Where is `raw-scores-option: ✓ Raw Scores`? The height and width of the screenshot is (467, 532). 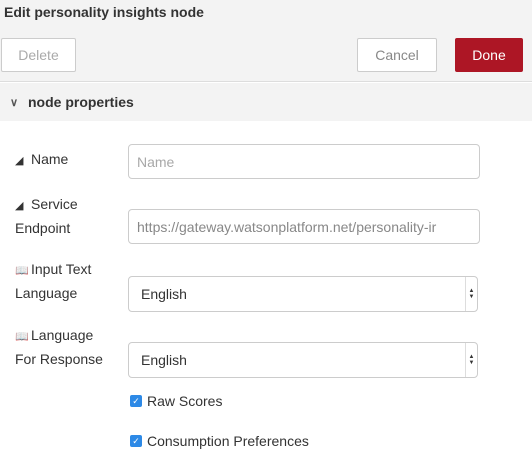
raw-scores-option: ✓ Raw Scores is located at coordinates (176, 401).